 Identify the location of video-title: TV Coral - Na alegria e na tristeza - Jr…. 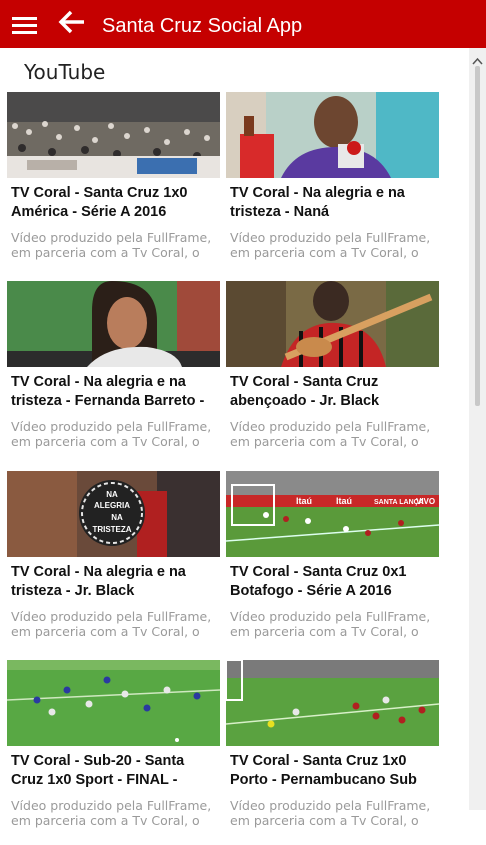
(114, 582).